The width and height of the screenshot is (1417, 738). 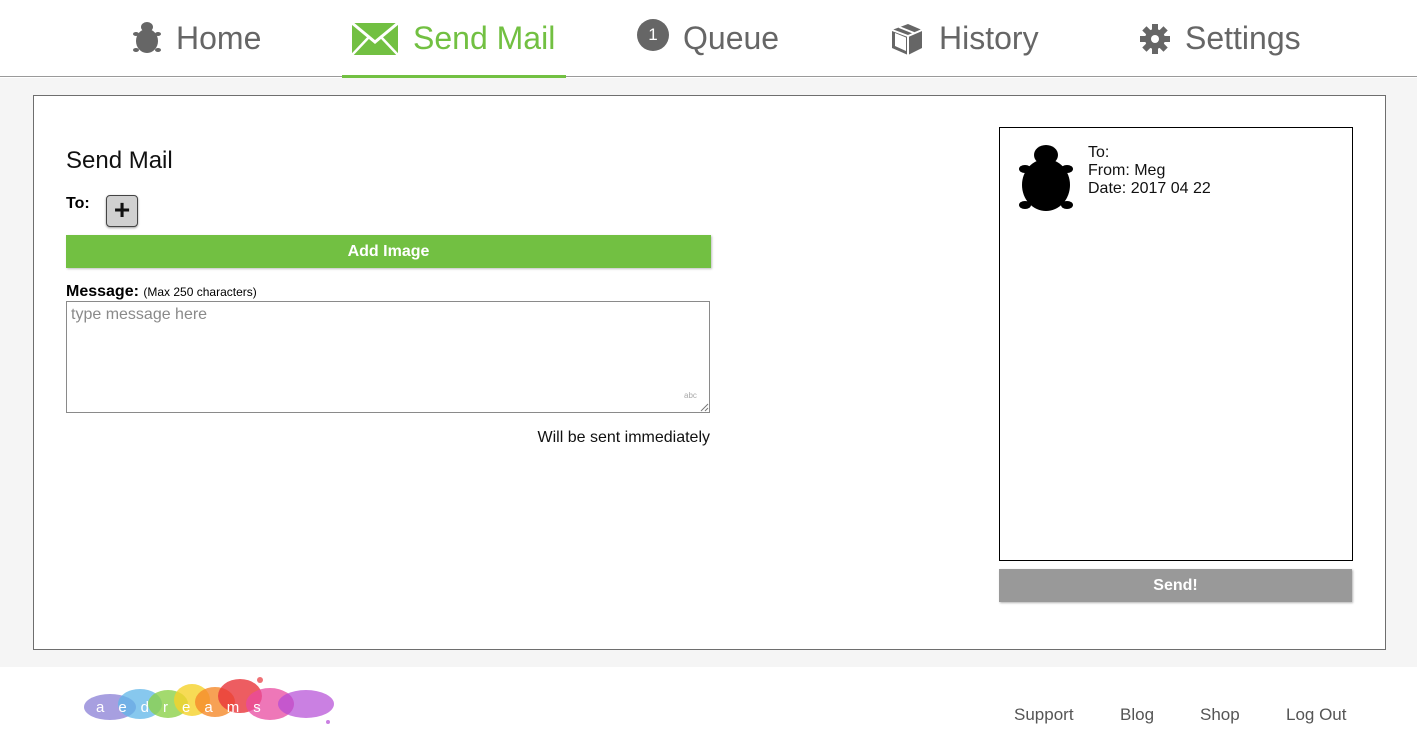 I want to click on message-label-text: Message:, so click(x=102, y=291).